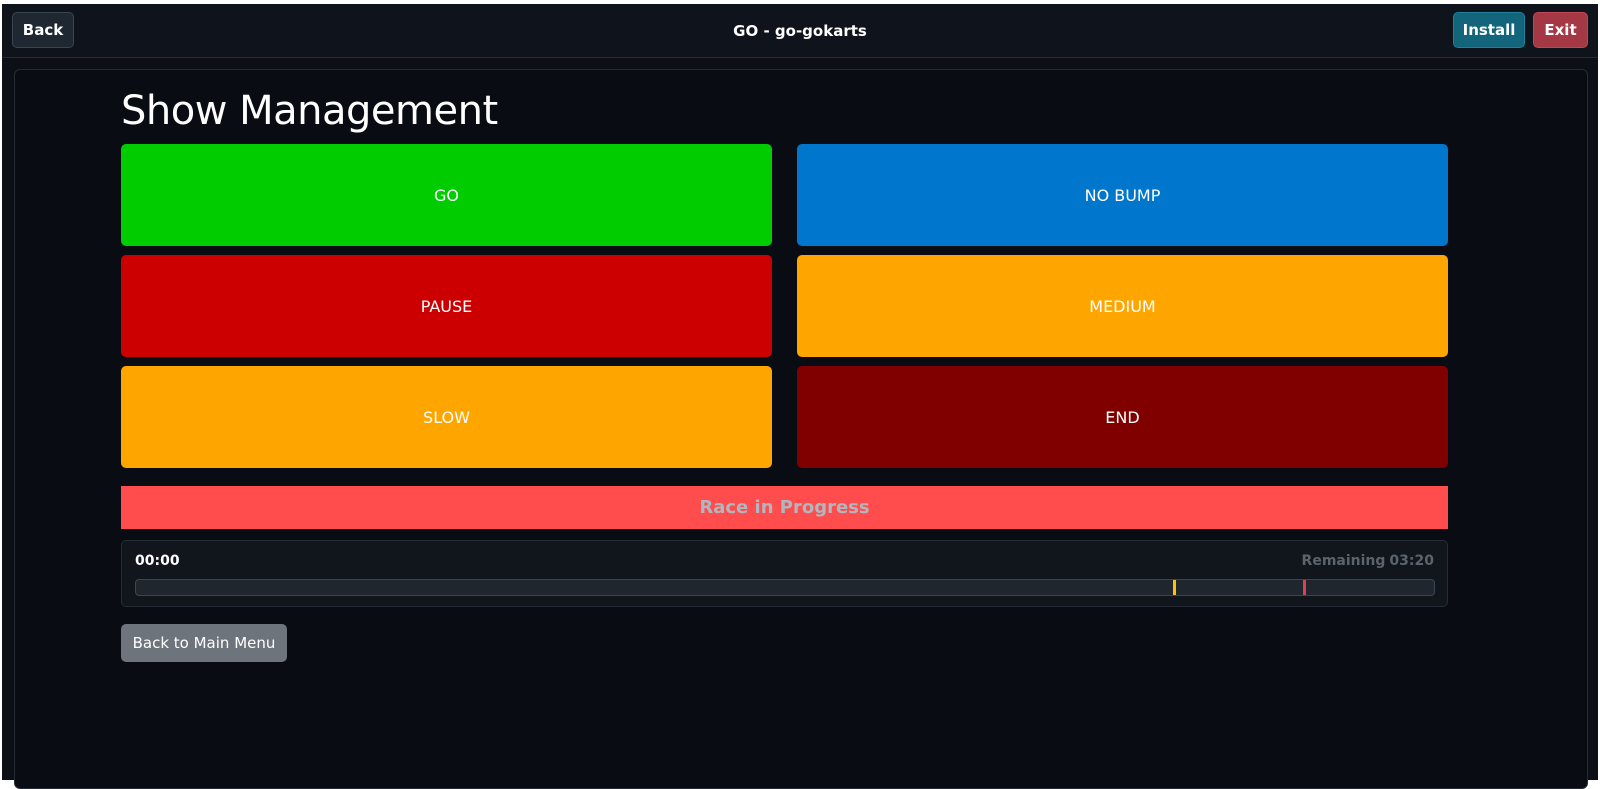  Describe the element at coordinates (157, 561) in the screenshot. I see `elapsed-time: 00:00` at that location.